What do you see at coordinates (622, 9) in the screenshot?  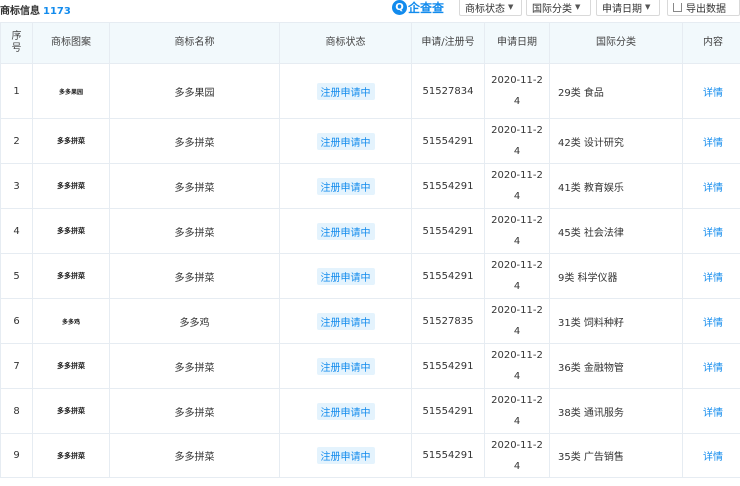 I see `date-filter-label: 申请日期` at bounding box center [622, 9].